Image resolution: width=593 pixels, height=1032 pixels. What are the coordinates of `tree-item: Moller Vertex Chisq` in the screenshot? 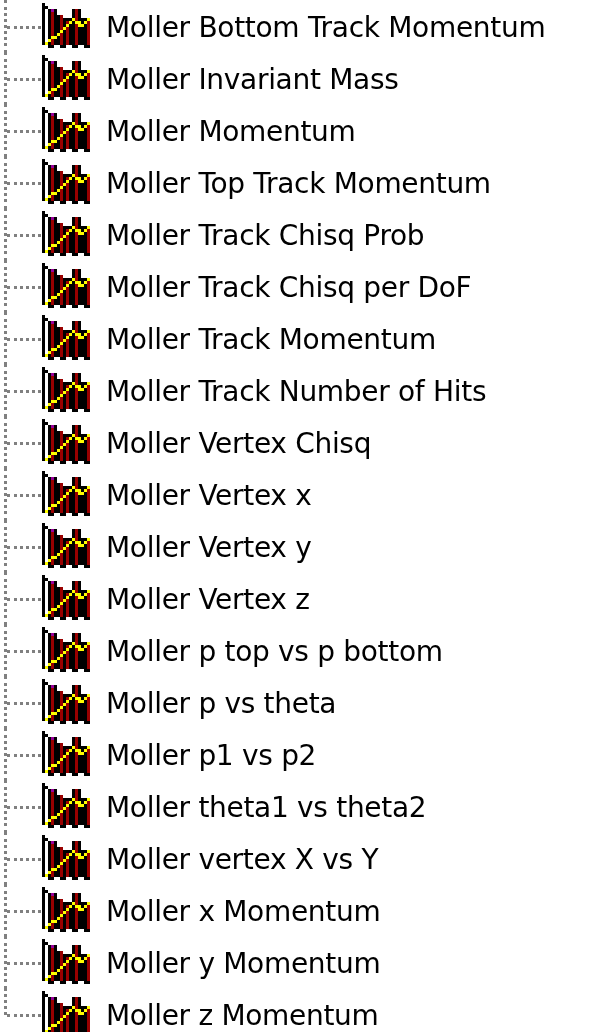 It's located at (239, 443).